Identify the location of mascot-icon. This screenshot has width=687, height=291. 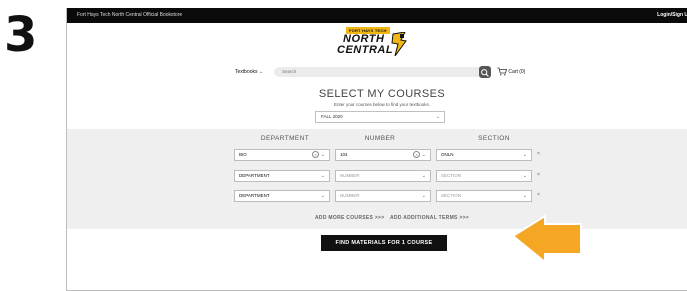
(399, 44).